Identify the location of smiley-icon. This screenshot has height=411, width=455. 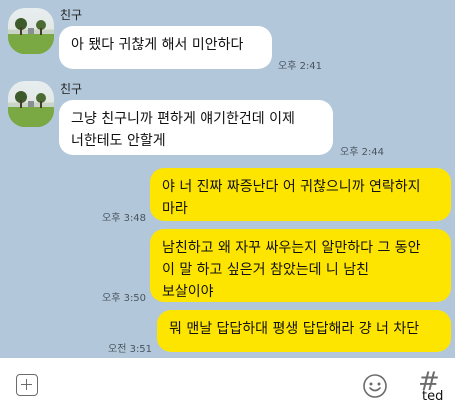
(375, 386).